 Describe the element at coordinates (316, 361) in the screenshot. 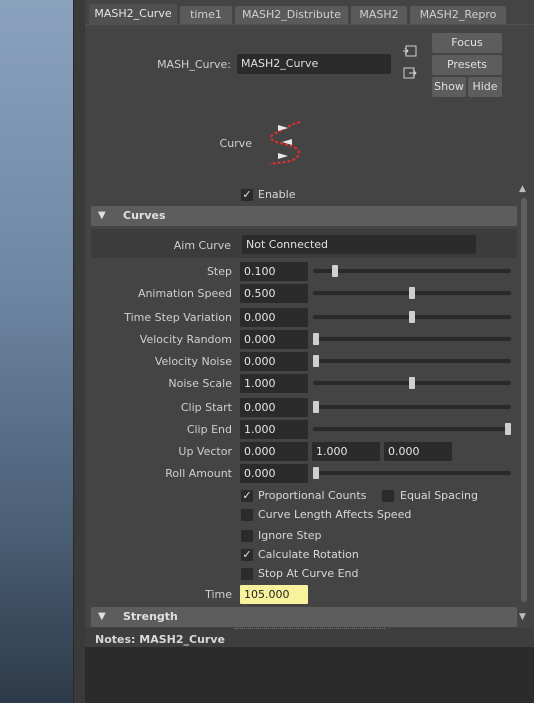

I see `velocity-noise-slider-handle` at that location.